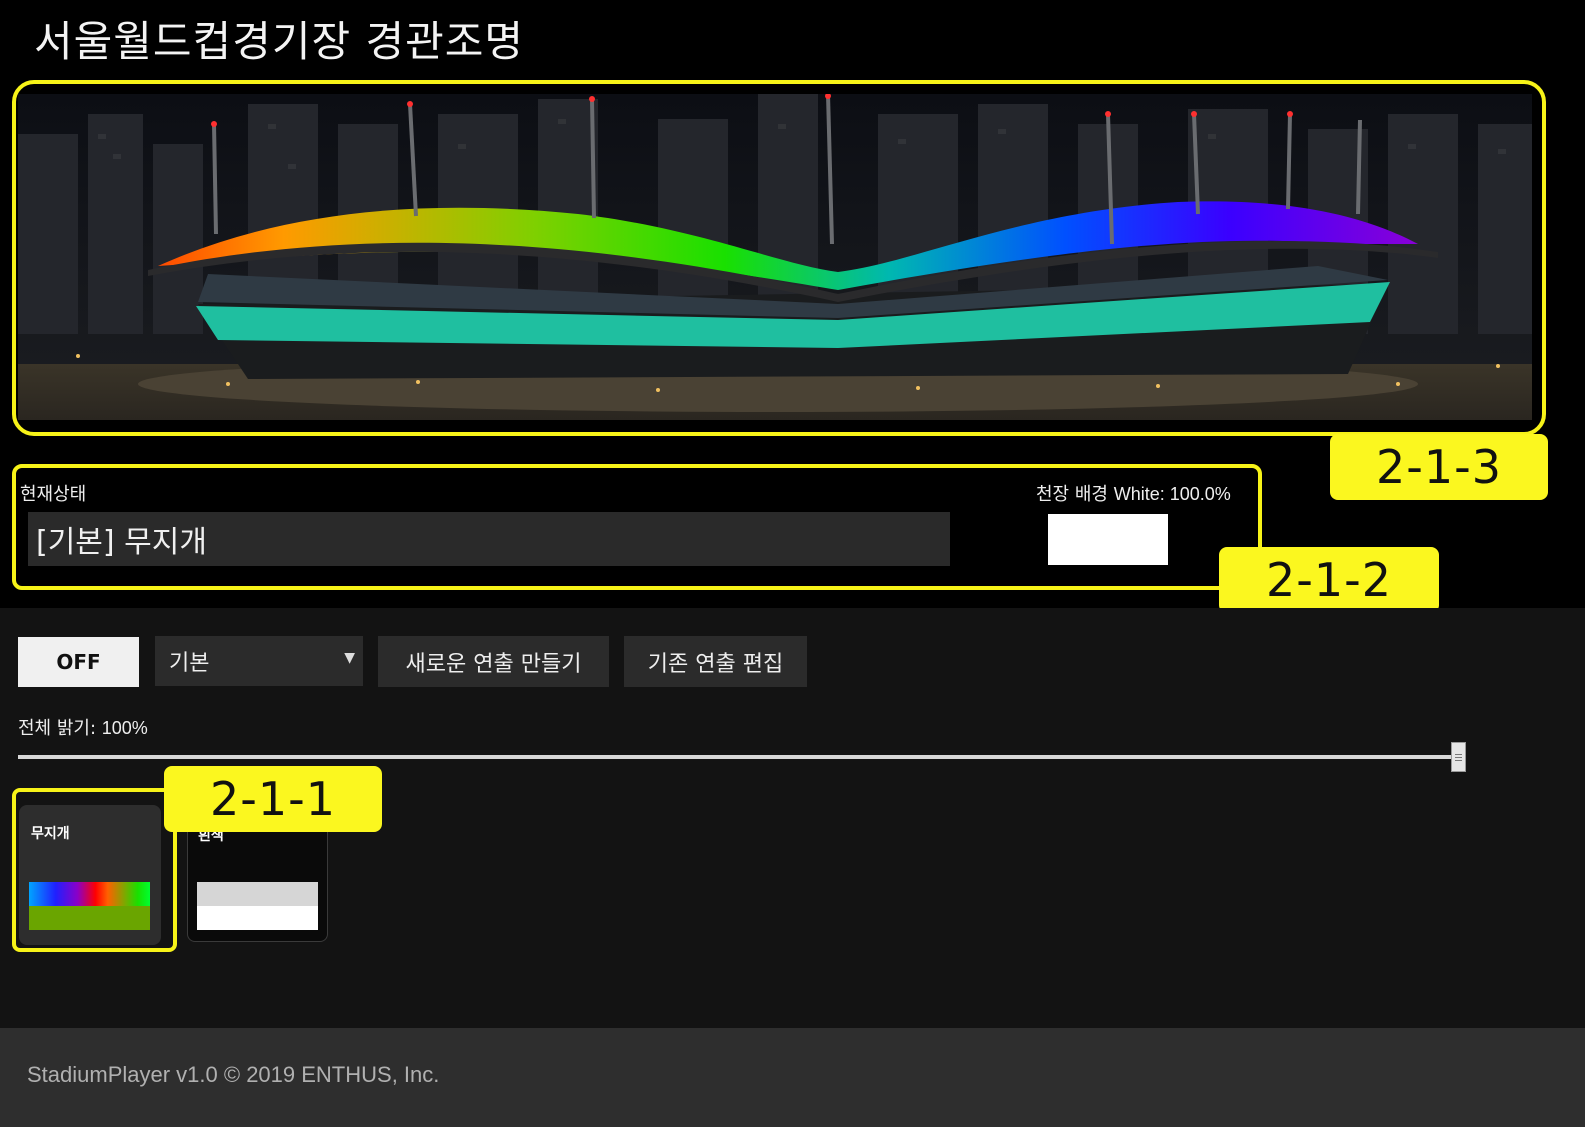 Image resolution: width=1585 pixels, height=1127 pixels. I want to click on brightness-slider-thumb, so click(1458, 757).